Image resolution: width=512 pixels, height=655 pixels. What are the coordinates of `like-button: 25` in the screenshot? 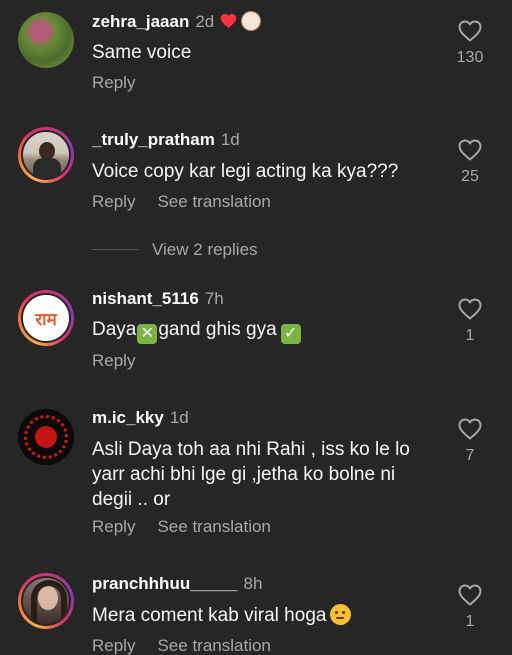 It's located at (470, 163).